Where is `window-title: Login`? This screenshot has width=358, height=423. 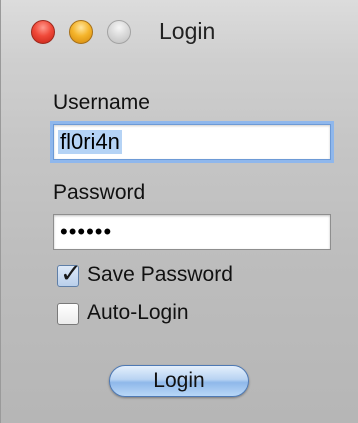 window-title: Login is located at coordinates (187, 31).